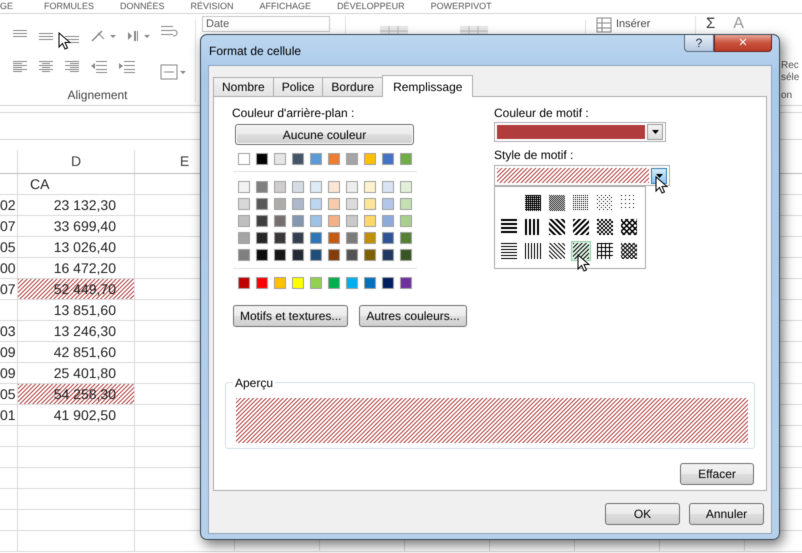 The width and height of the screenshot is (802, 553). I want to click on insert-button: Insérer, so click(633, 24).